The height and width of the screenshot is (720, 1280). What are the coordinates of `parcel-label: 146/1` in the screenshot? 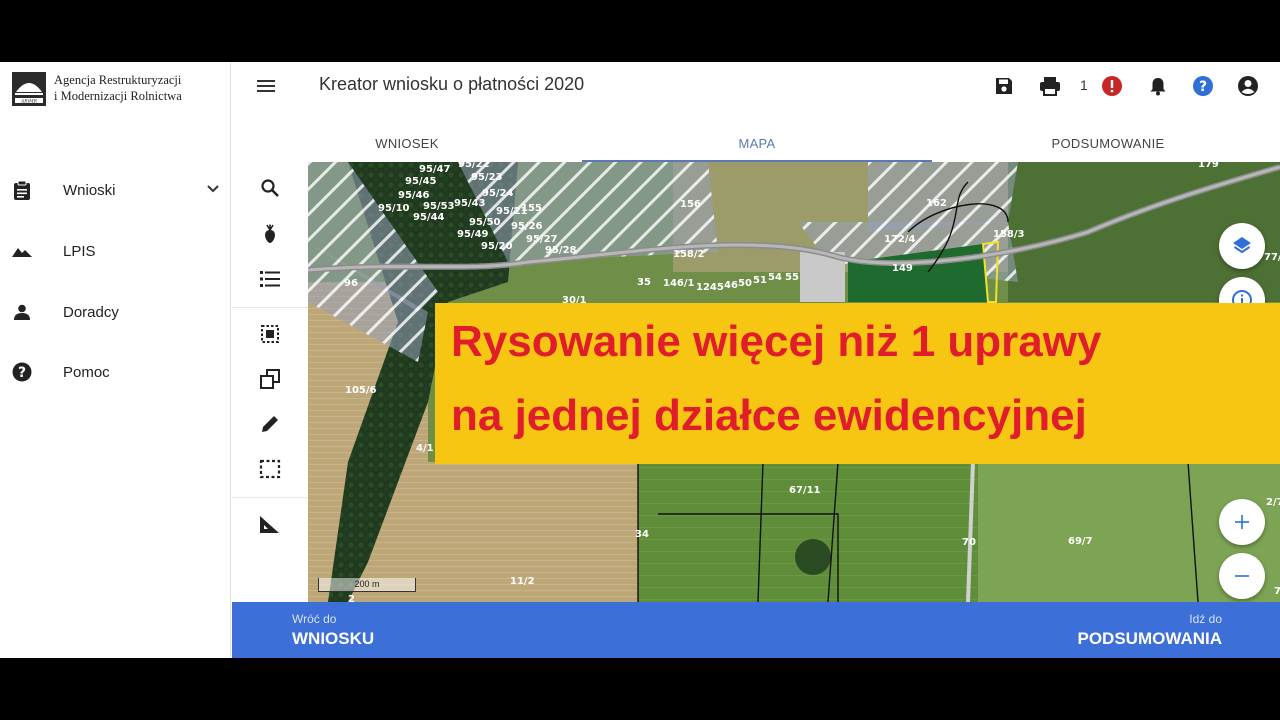 It's located at (679, 283).